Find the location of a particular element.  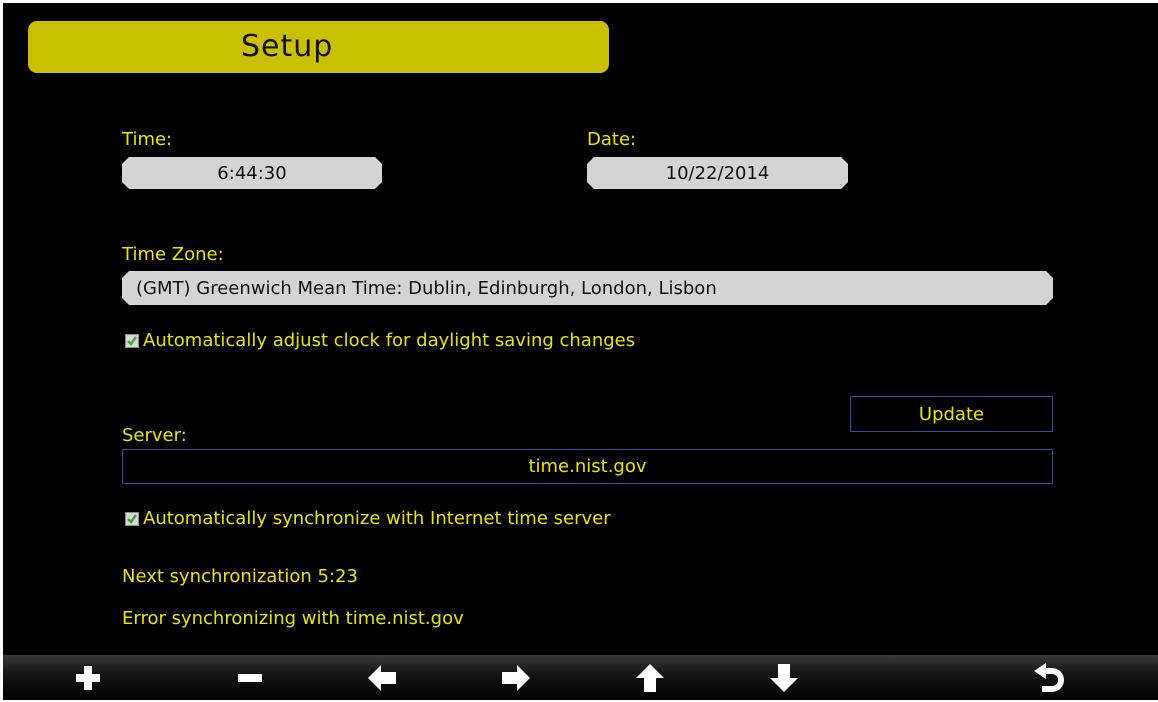

update-button-label: Update is located at coordinates (951, 414).